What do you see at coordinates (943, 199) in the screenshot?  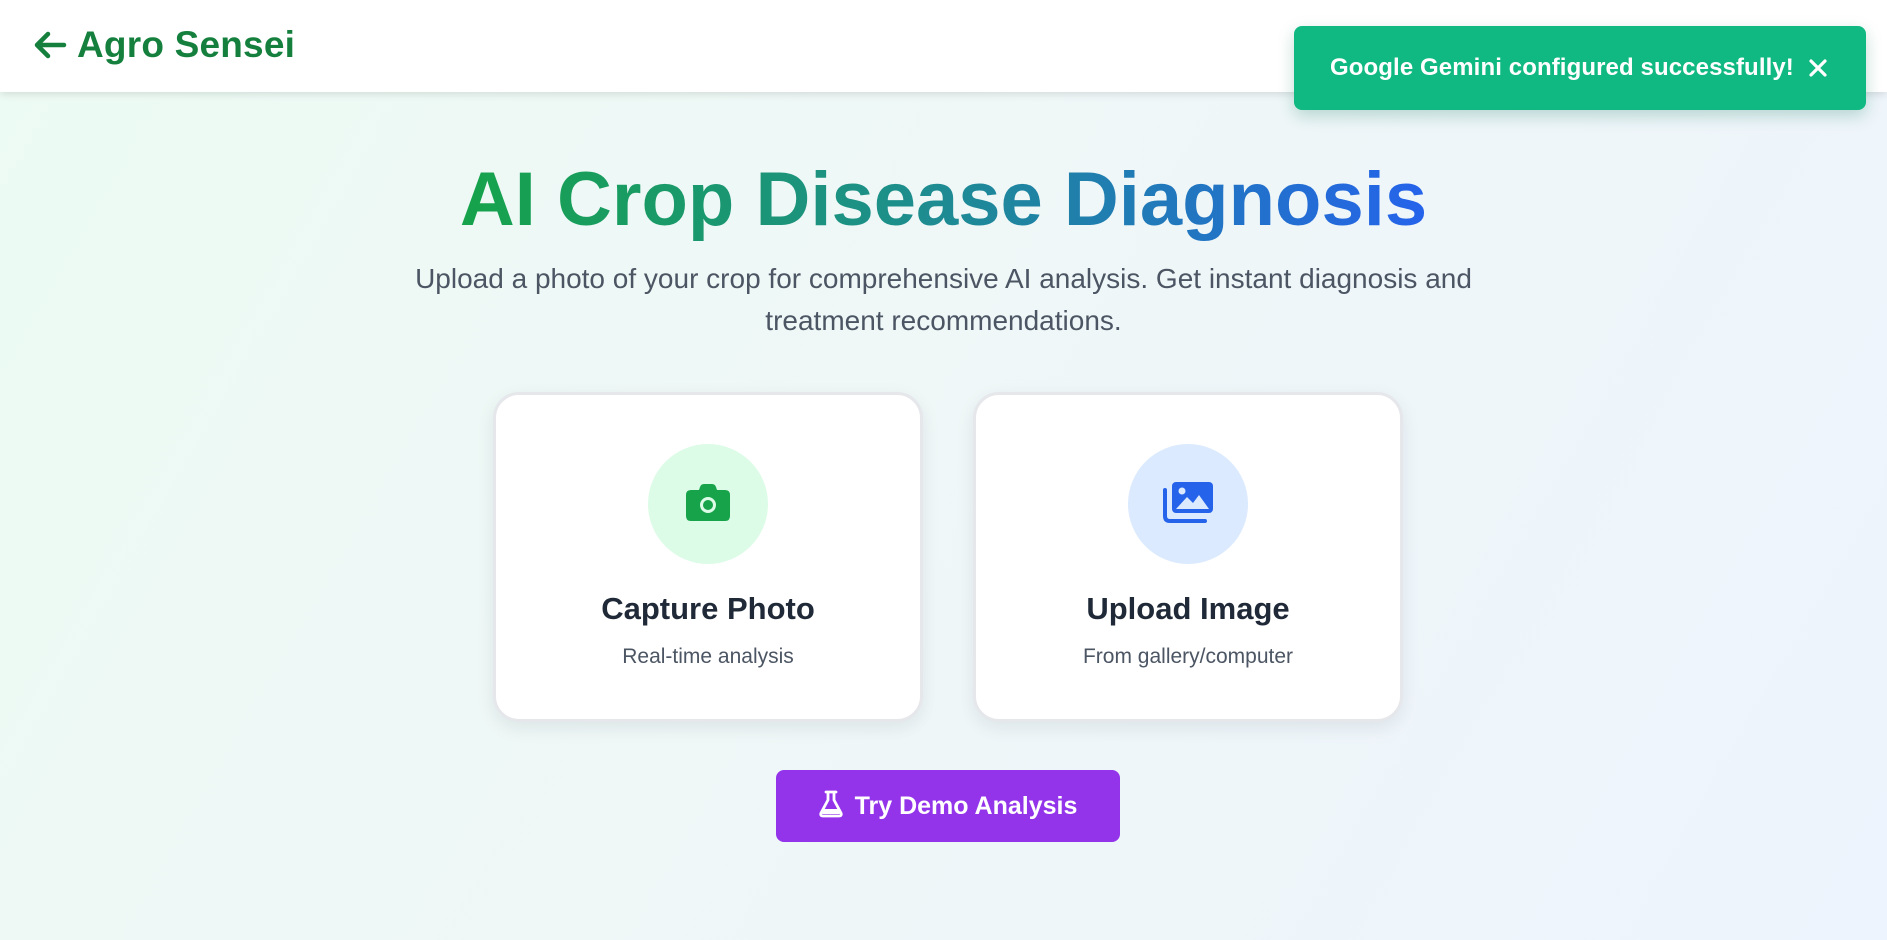 I see `page-title: AI Crop Disease Diagnosis` at bounding box center [943, 199].